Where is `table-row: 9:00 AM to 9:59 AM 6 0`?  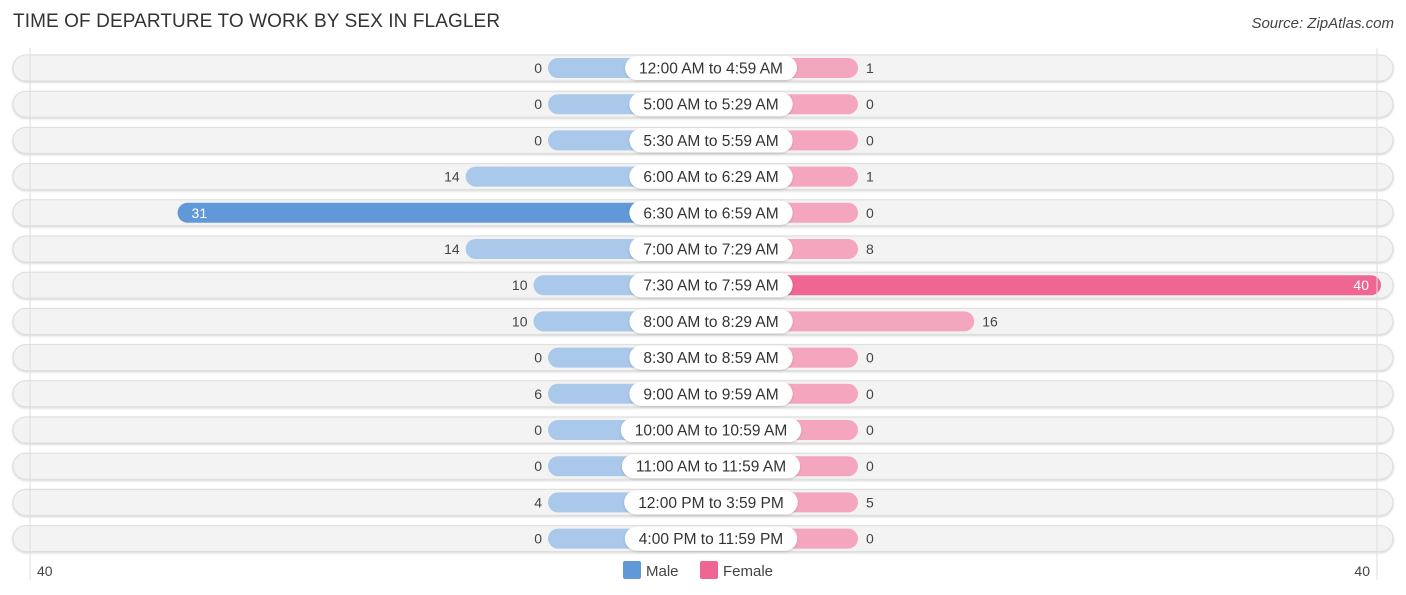
table-row: 9:00 AM to 9:59 AM 6 0 is located at coordinates (703, 394).